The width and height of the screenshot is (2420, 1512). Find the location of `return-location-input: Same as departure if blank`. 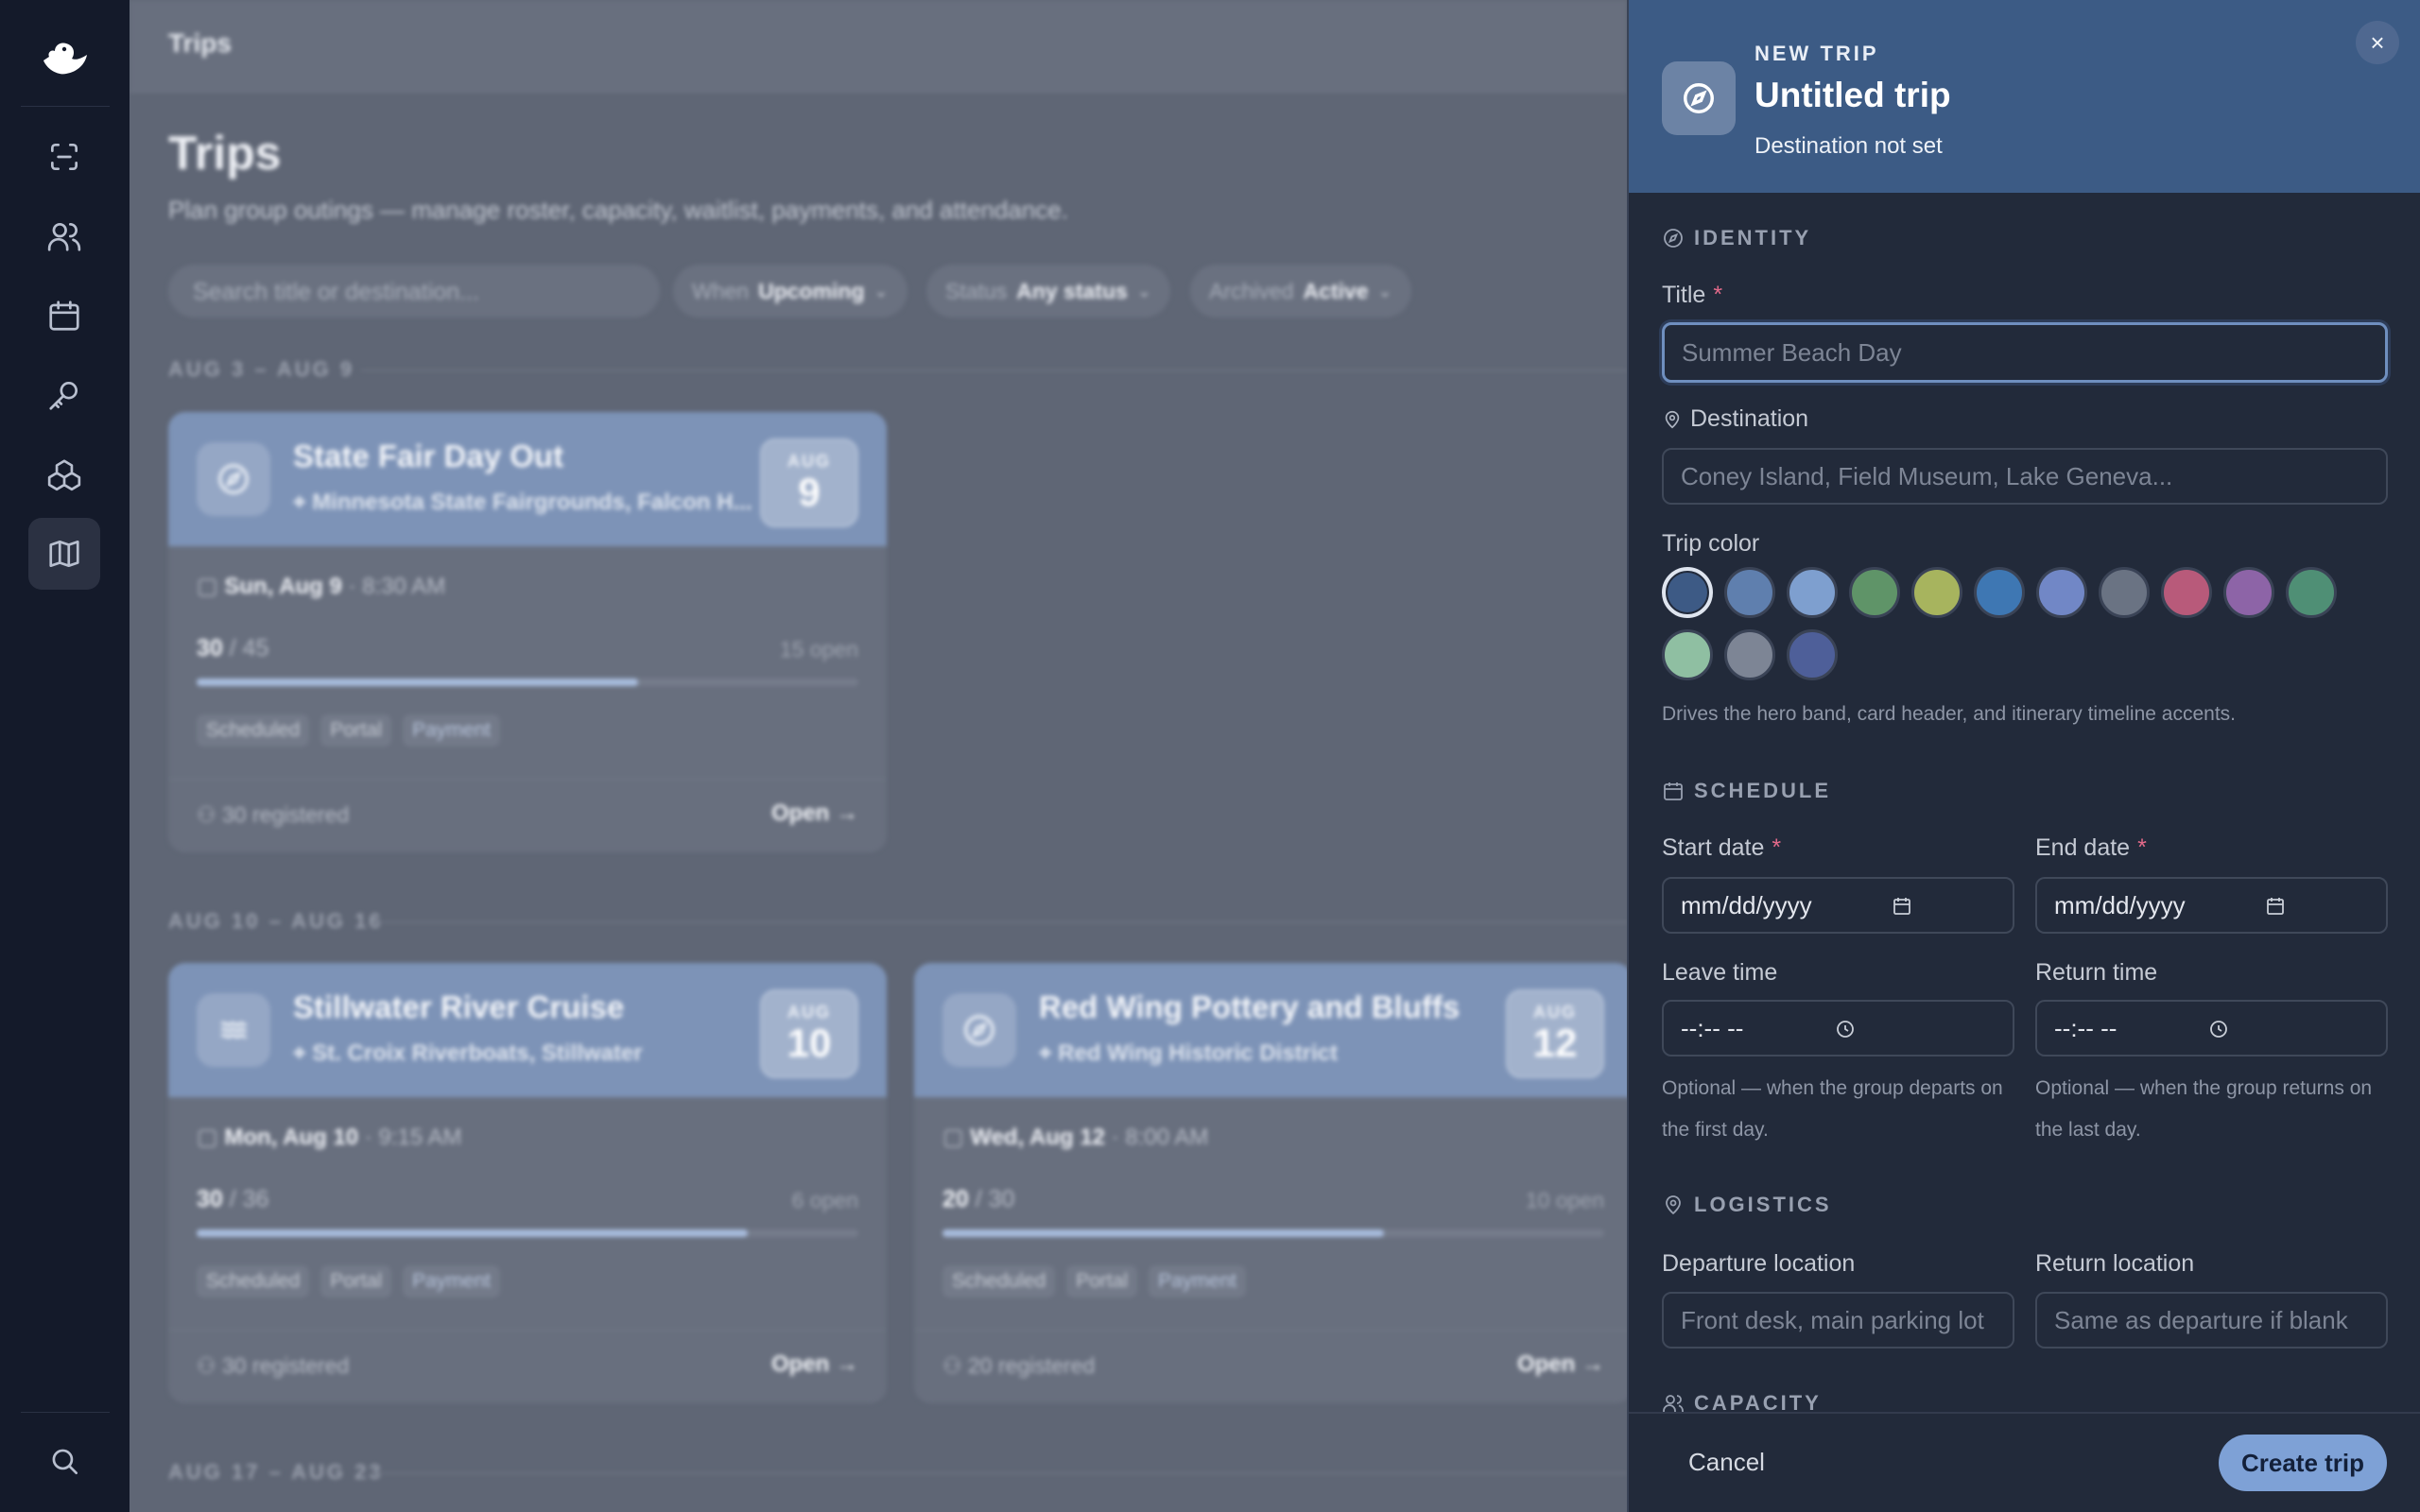

return-location-input: Same as departure if blank is located at coordinates (2211, 1320).